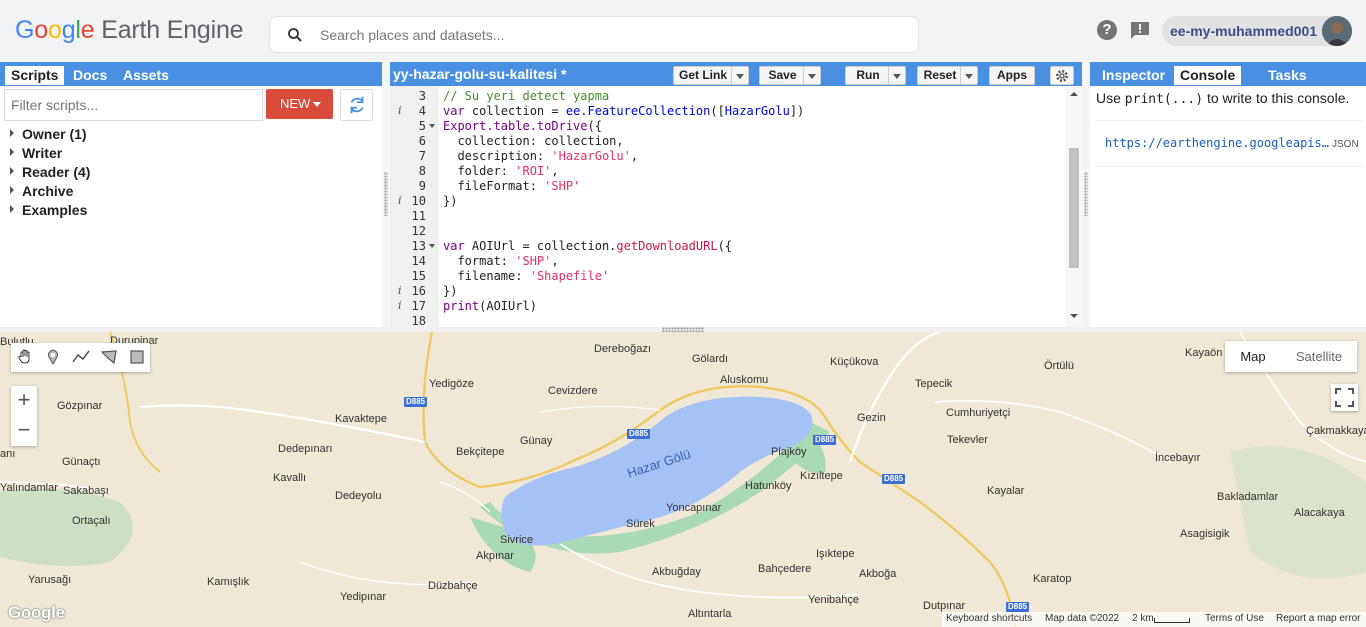  What do you see at coordinates (610, 35) in the screenshot?
I see `search-input` at bounding box center [610, 35].